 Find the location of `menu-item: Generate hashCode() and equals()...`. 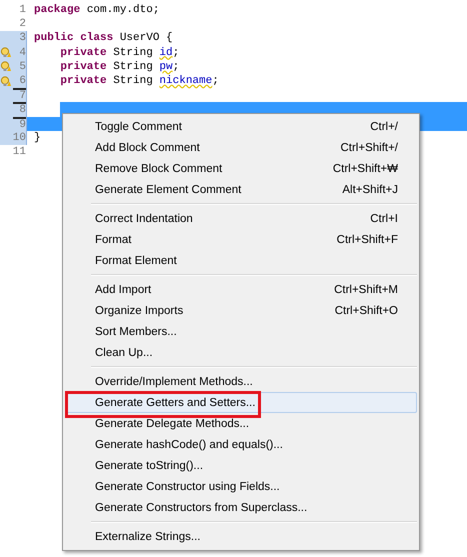

menu-item: Generate hashCode() and equals()... is located at coordinates (241, 444).